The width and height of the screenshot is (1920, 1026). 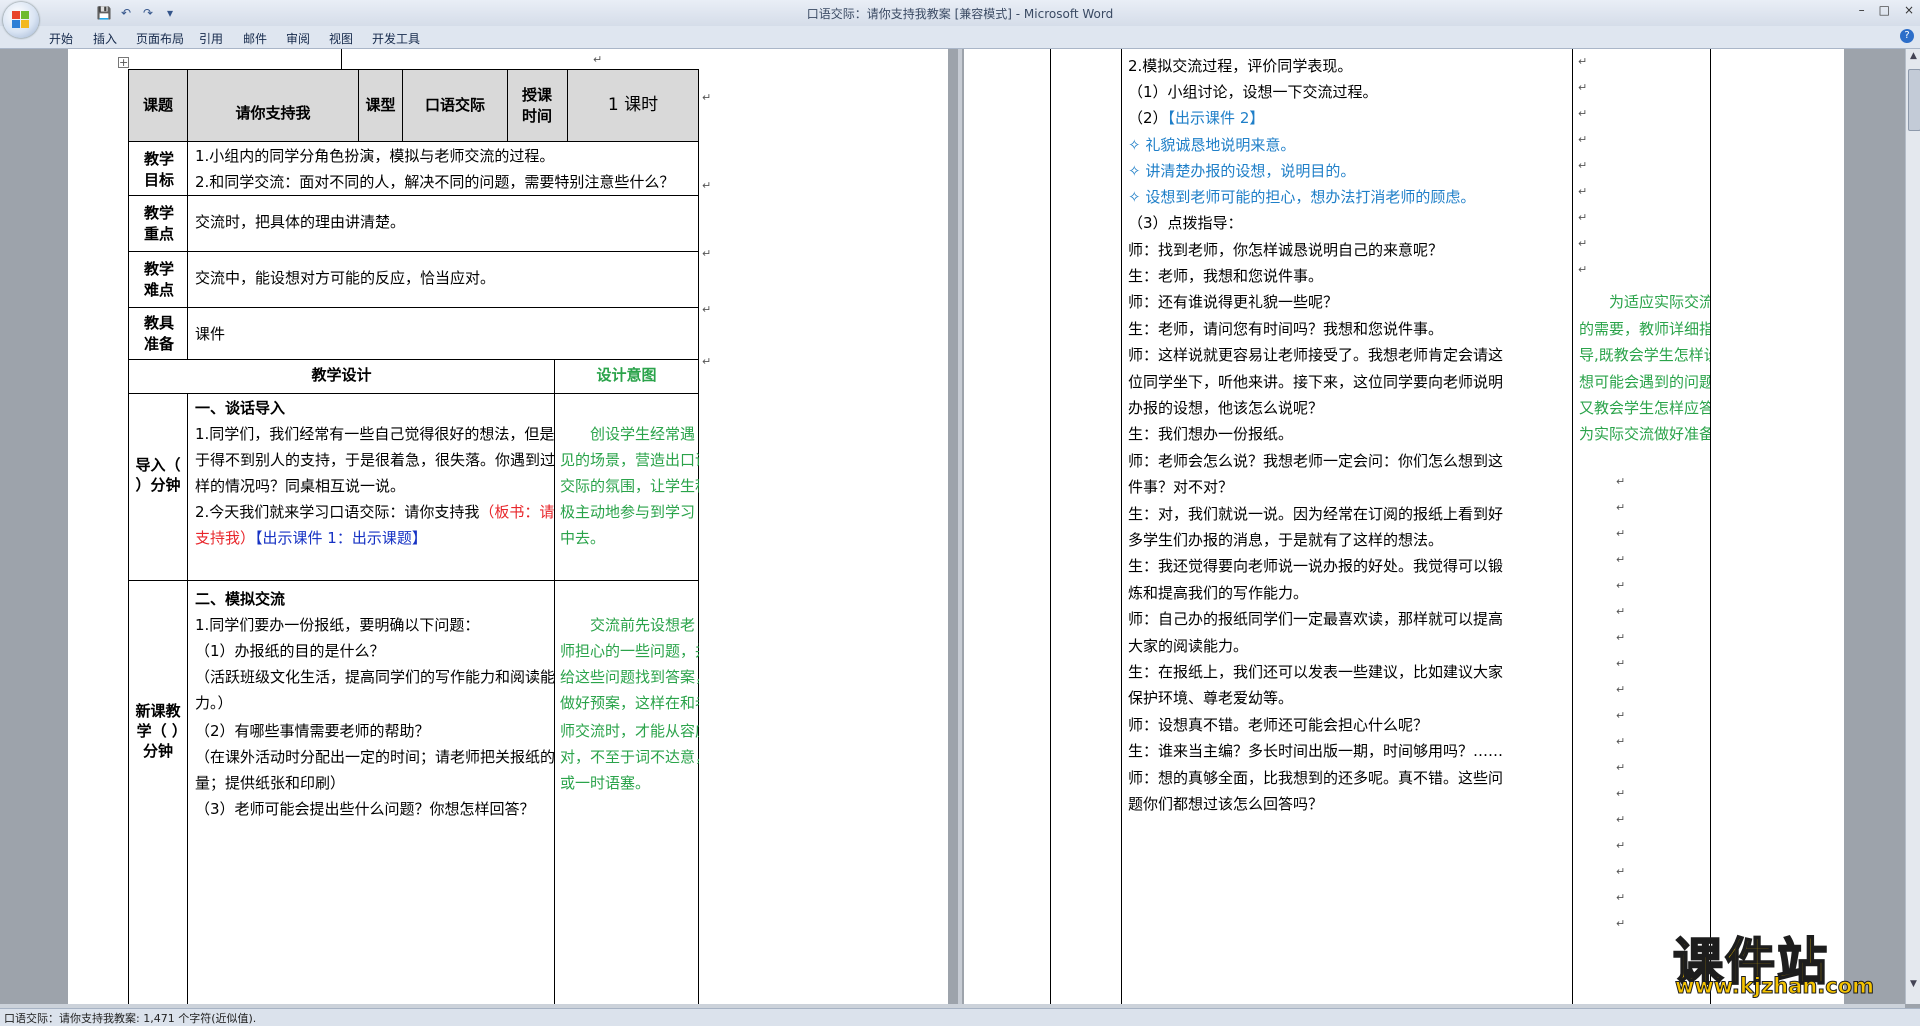 What do you see at coordinates (1148, 118) in the screenshot?
I see `step-label: （2）` at bounding box center [1148, 118].